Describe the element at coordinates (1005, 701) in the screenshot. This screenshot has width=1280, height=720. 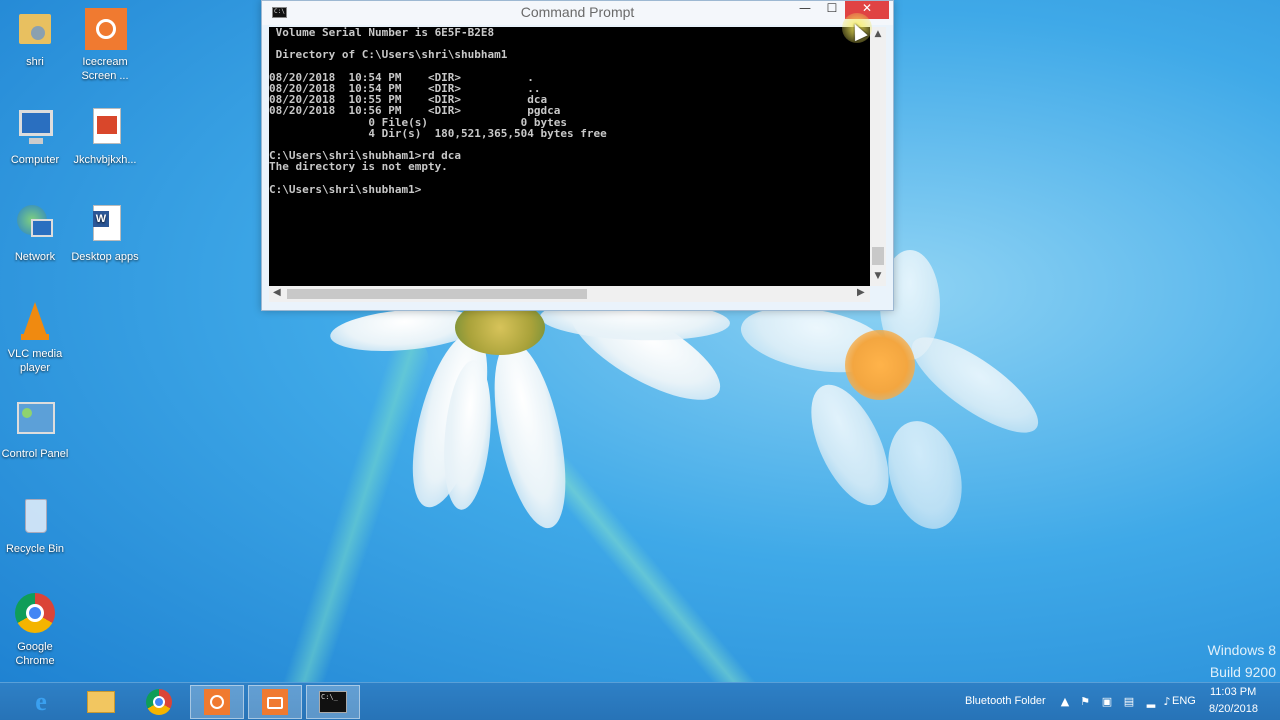
I see `bluetooth-folder-label: Bluetooth Folder` at that location.